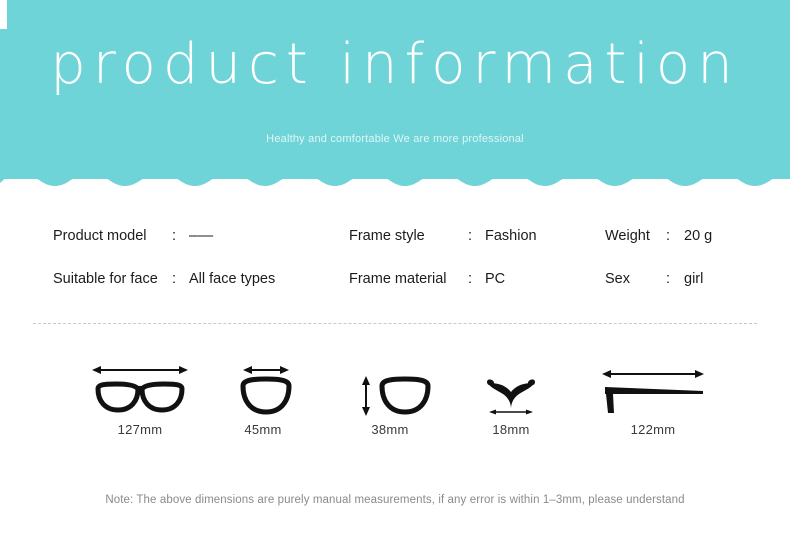  Describe the element at coordinates (140, 429) in the screenshot. I see `dimension-label: 127mm` at that location.